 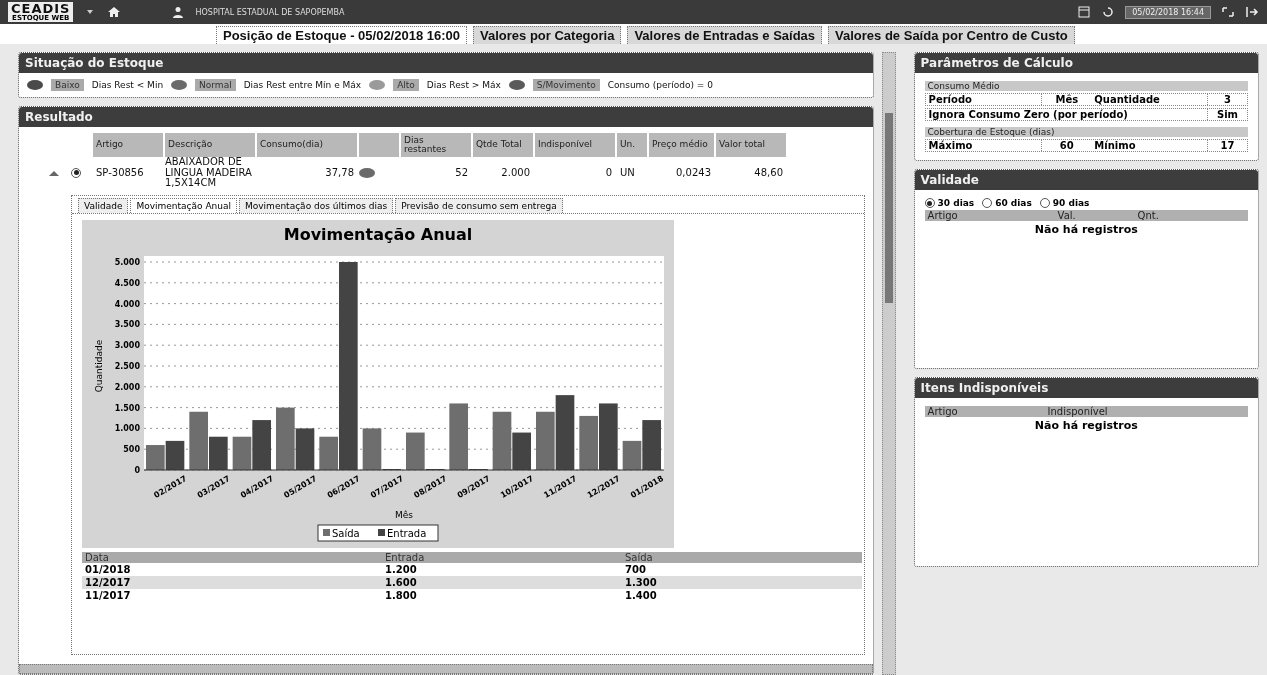 What do you see at coordinates (502, 557) in the screenshot?
I see `column-header: Entrada` at bounding box center [502, 557].